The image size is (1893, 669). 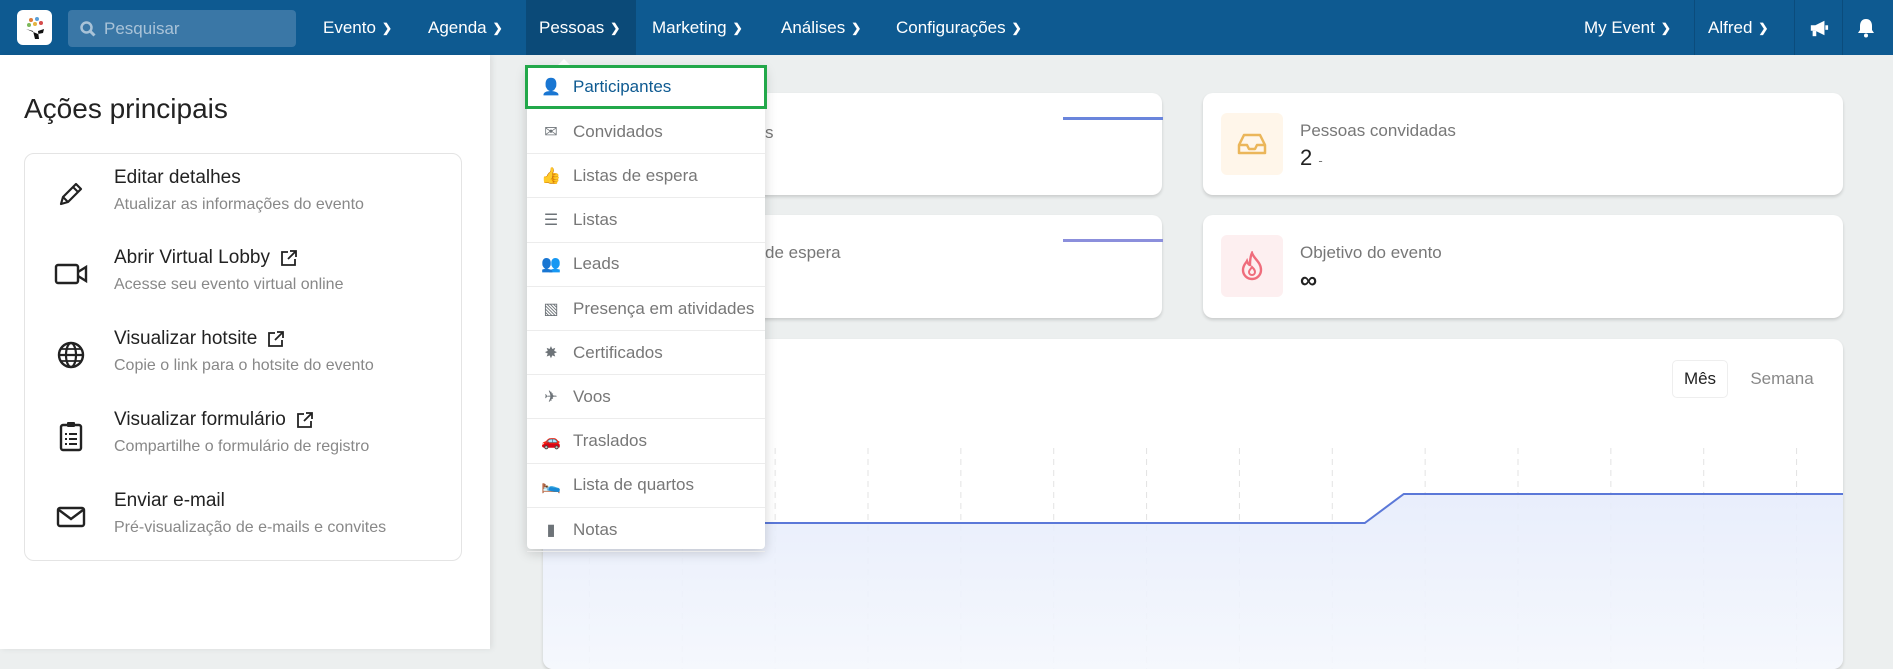 I want to click on nav-agenda: Agenda ❯, so click(x=465, y=27).